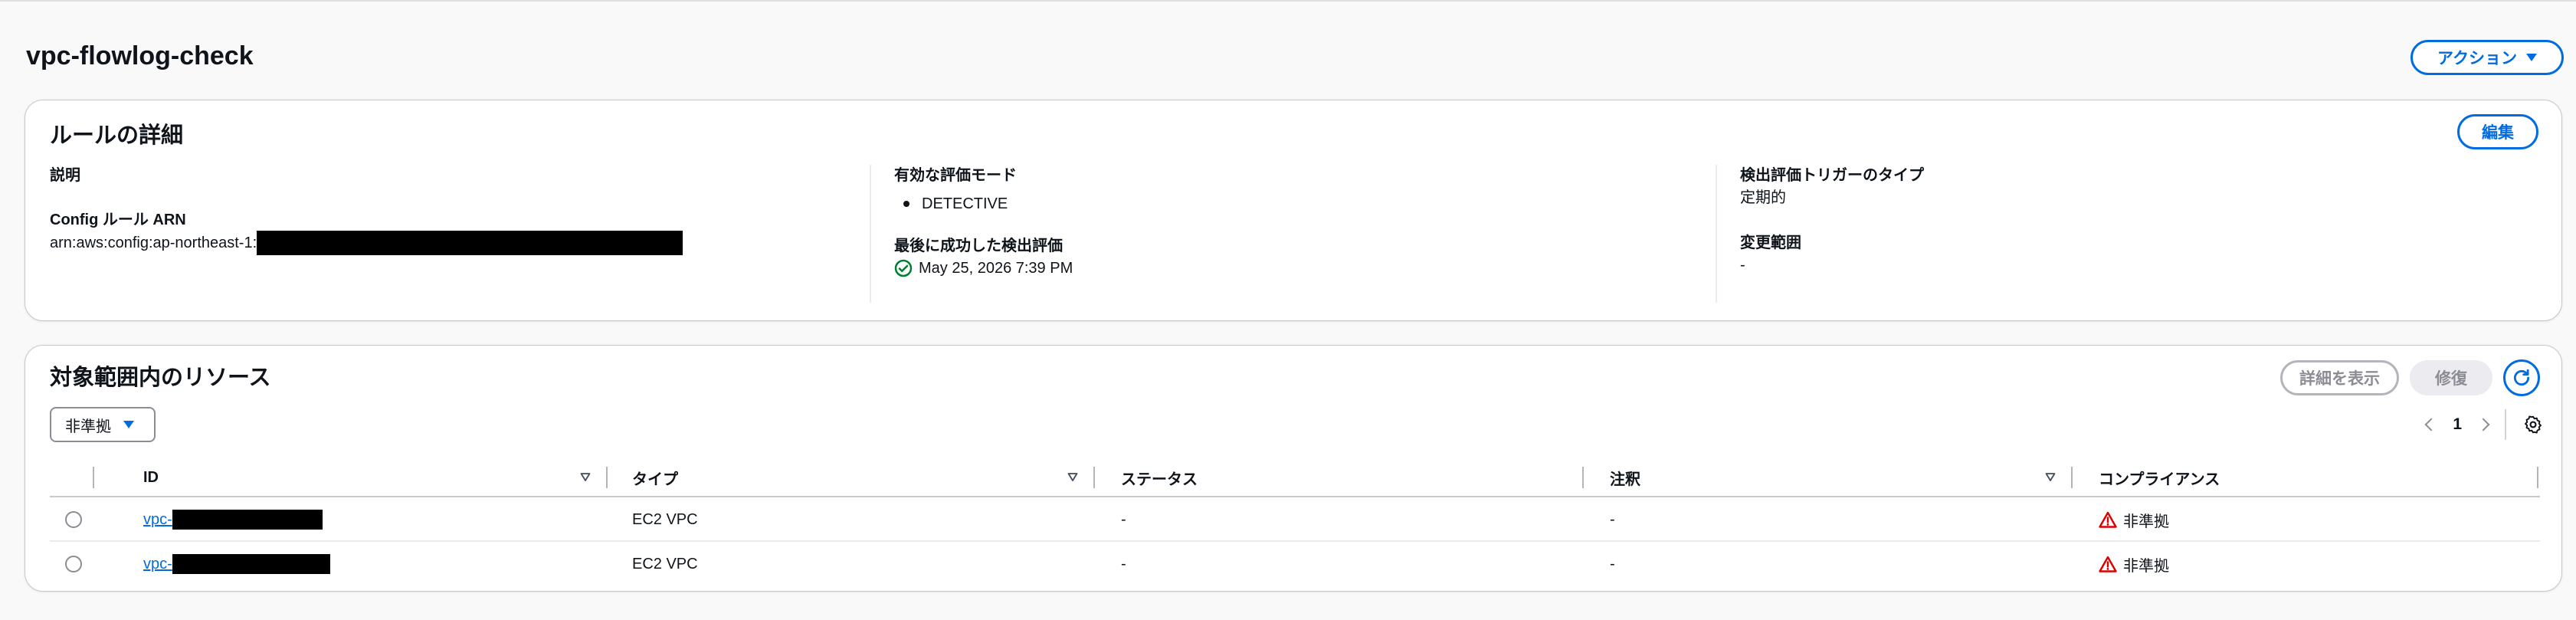  I want to click on pagination: 1, so click(2484, 425).